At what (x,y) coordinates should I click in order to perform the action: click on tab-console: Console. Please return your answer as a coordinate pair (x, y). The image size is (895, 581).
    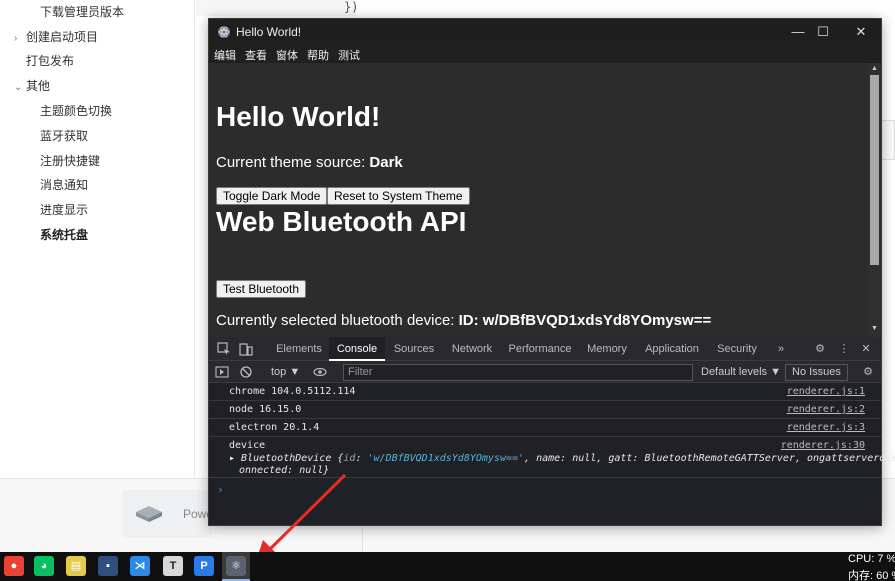
    Looking at the image, I should click on (357, 349).